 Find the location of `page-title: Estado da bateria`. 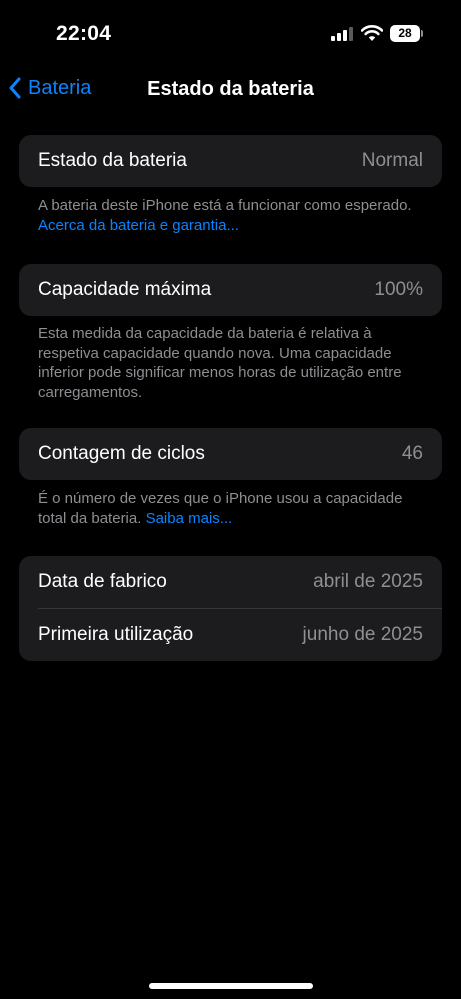

page-title: Estado da bateria is located at coordinates (230, 89).